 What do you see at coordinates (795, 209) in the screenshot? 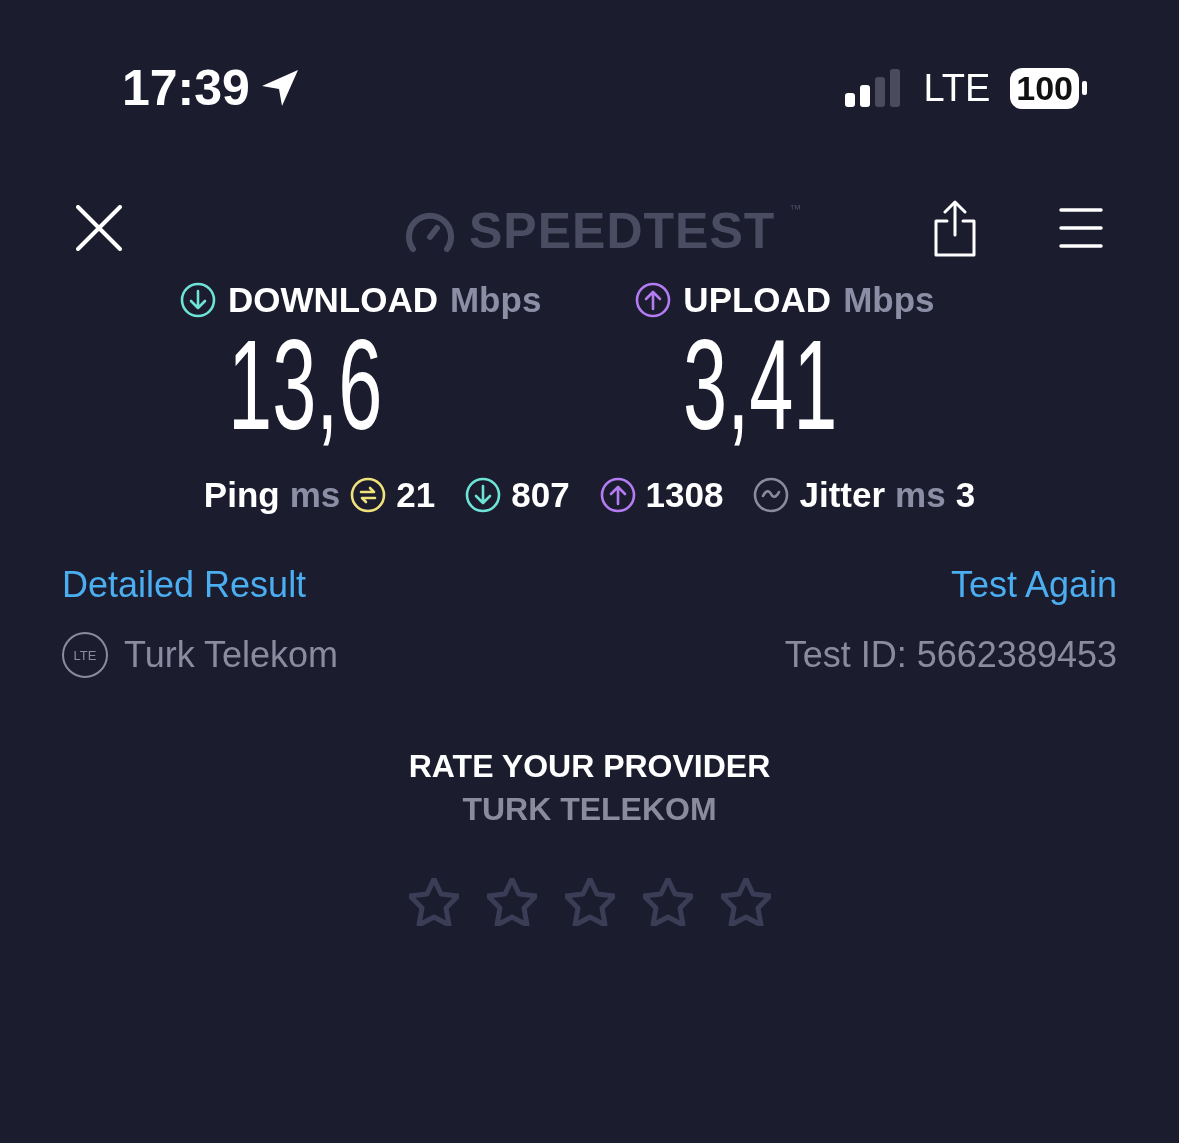
I see `trademark: ™` at bounding box center [795, 209].